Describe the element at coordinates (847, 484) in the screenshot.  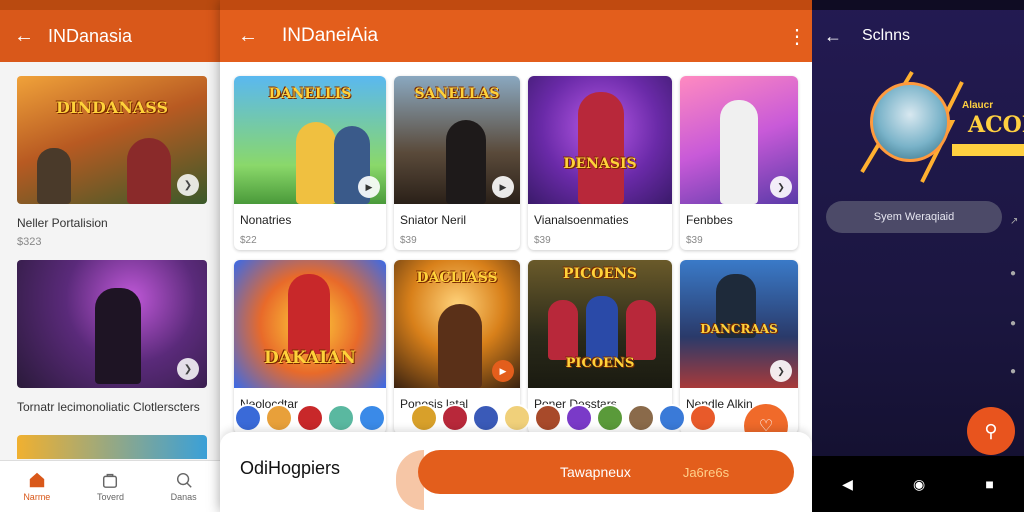
I see `back-triangle-icon: ◀` at that location.